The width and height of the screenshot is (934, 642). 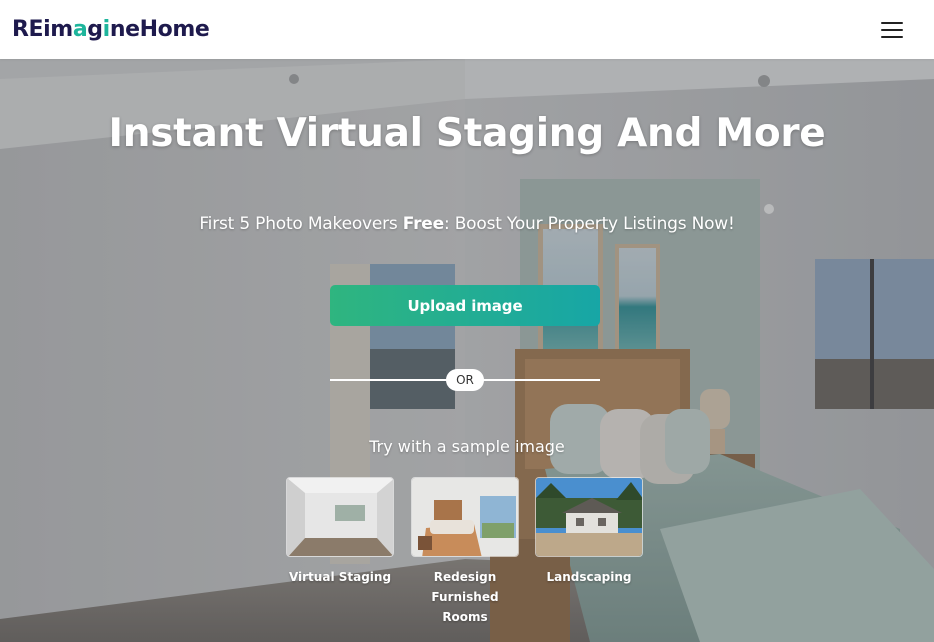 What do you see at coordinates (95, 29) in the screenshot?
I see `logo-text-part2: g` at bounding box center [95, 29].